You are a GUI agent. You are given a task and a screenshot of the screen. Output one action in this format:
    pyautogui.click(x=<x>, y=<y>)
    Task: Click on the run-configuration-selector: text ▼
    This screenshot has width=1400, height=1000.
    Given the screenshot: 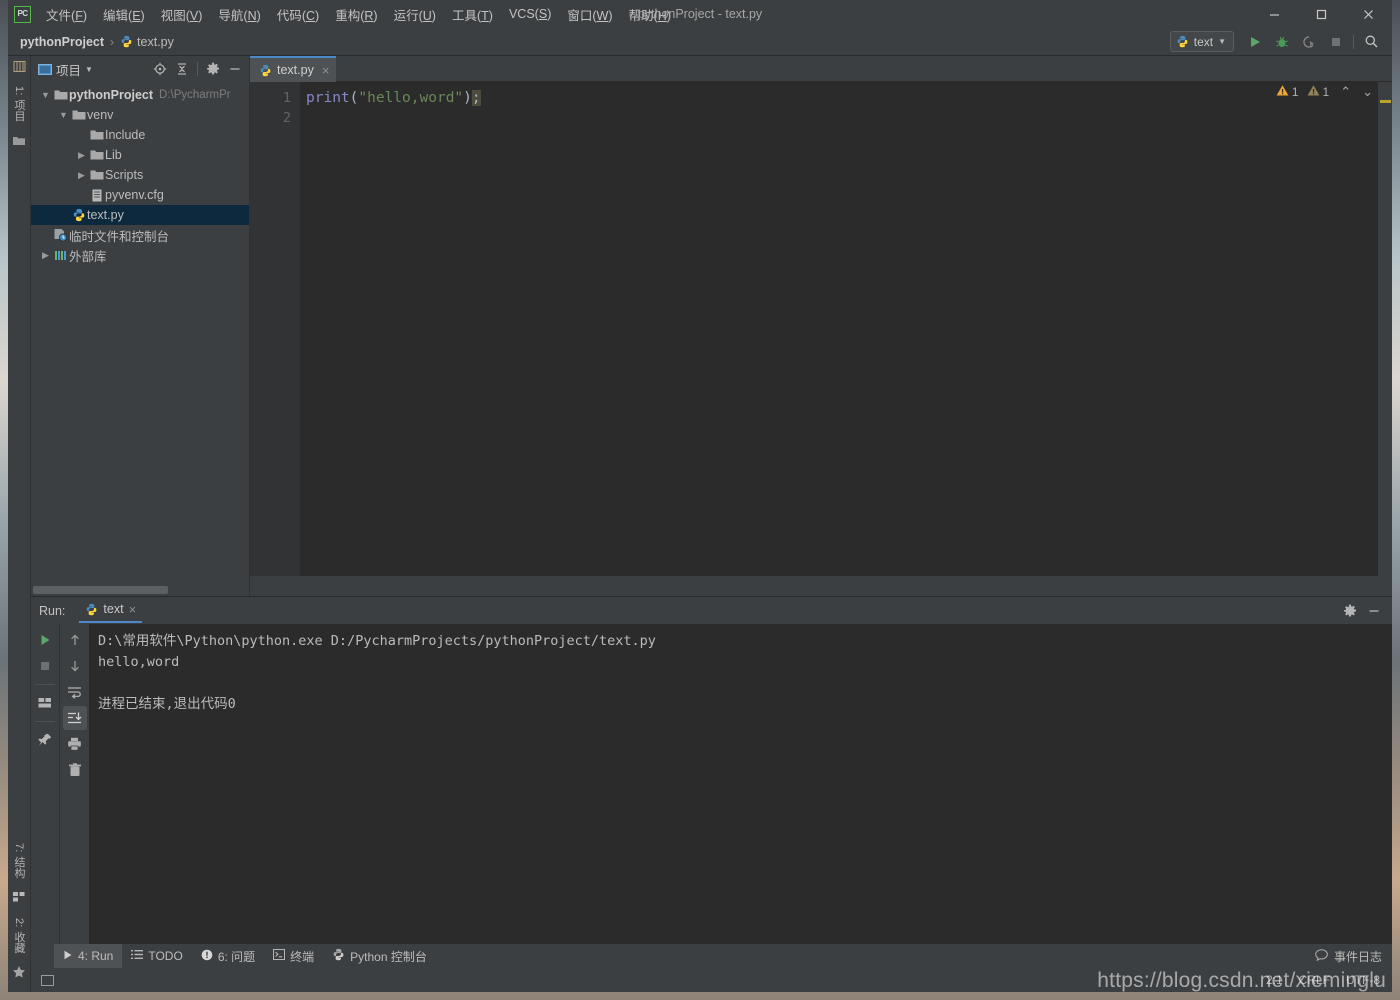 What is the action you would take?
    pyautogui.click(x=1201, y=41)
    